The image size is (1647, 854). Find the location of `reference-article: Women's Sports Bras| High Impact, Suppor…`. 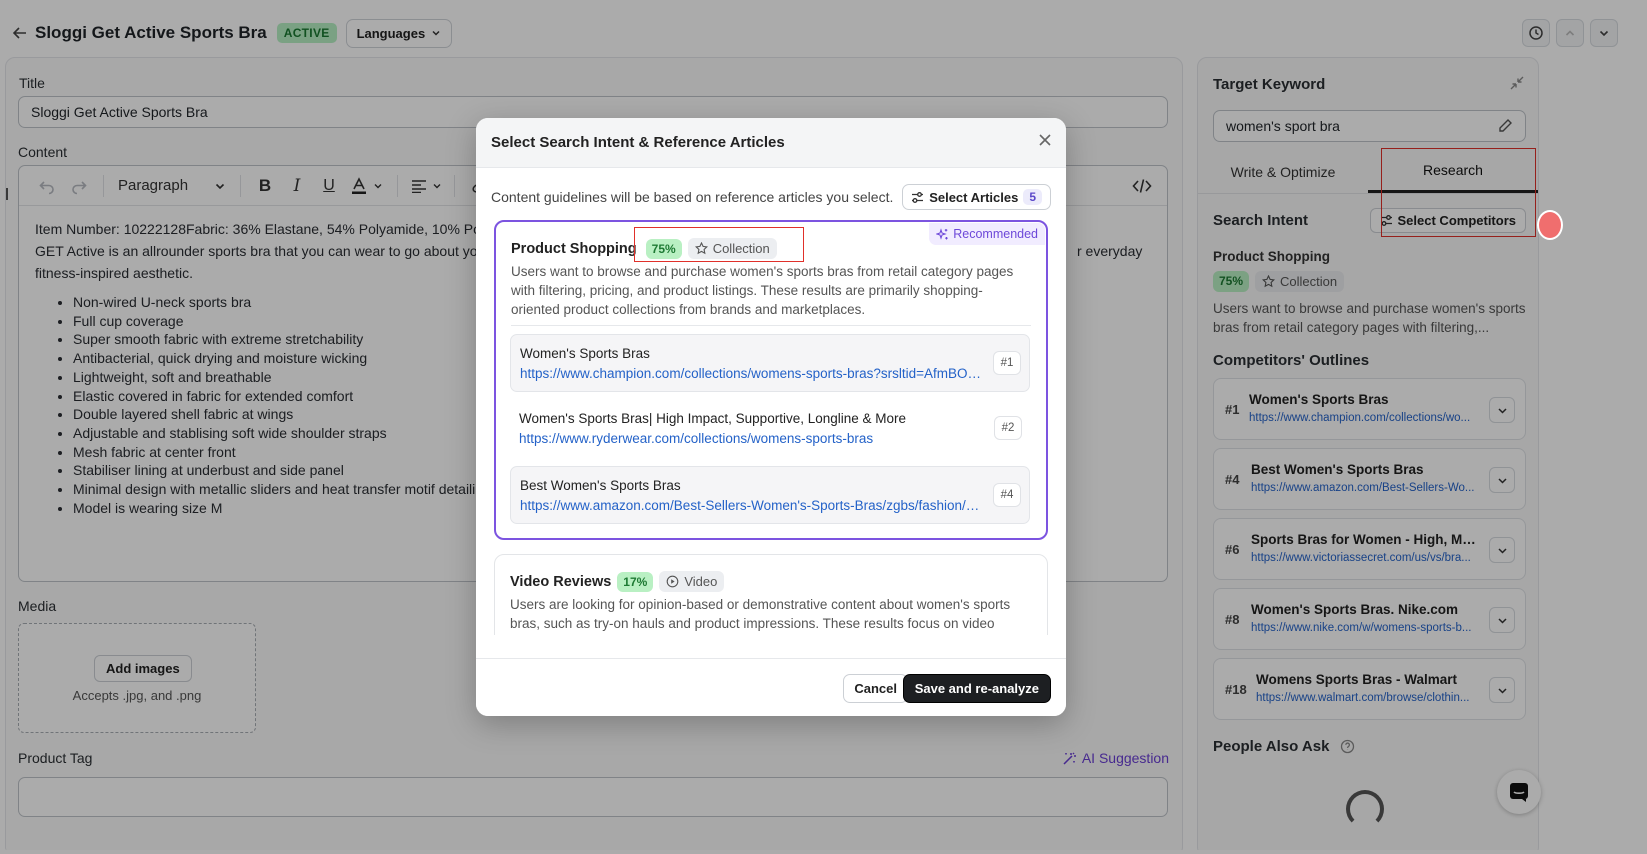

reference-article: Women's Sports Bras| High Impact, Suppor… is located at coordinates (770, 429).